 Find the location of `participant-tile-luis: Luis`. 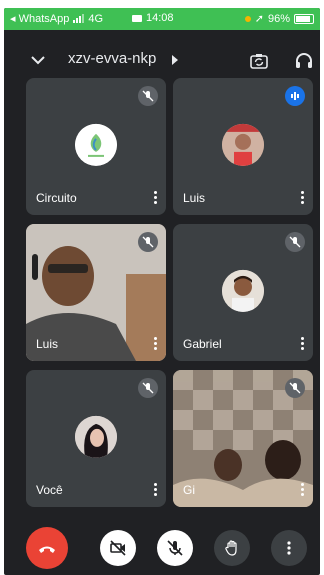

participant-tile-luis: Luis is located at coordinates (243, 146).